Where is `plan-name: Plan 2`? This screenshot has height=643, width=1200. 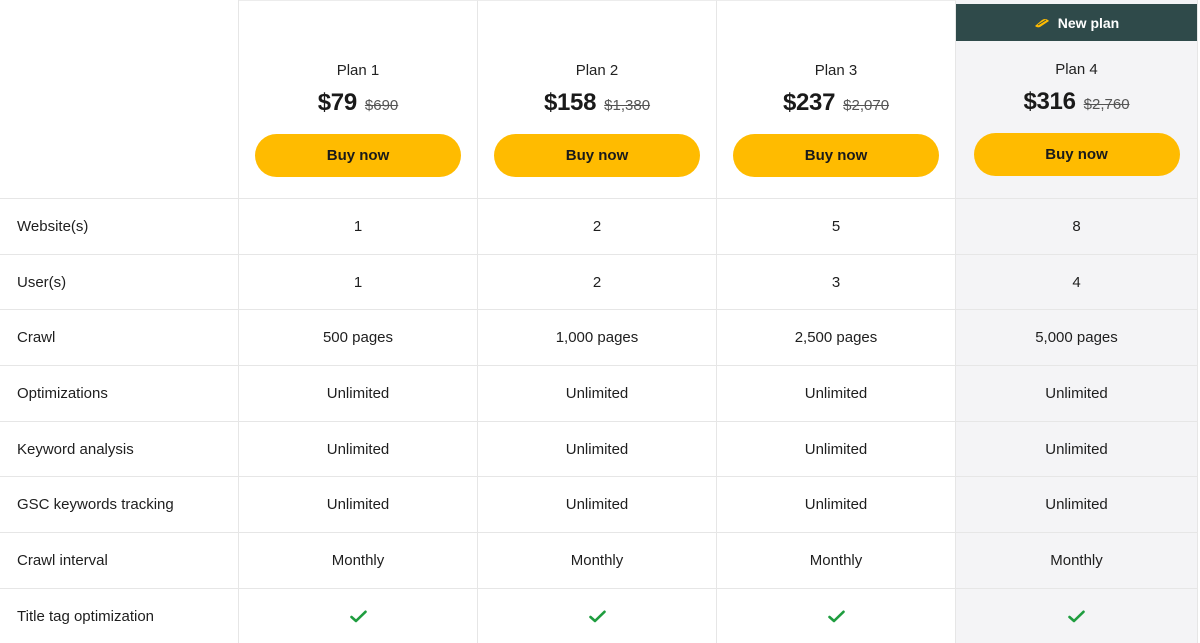
plan-name: Plan 2 is located at coordinates (597, 70).